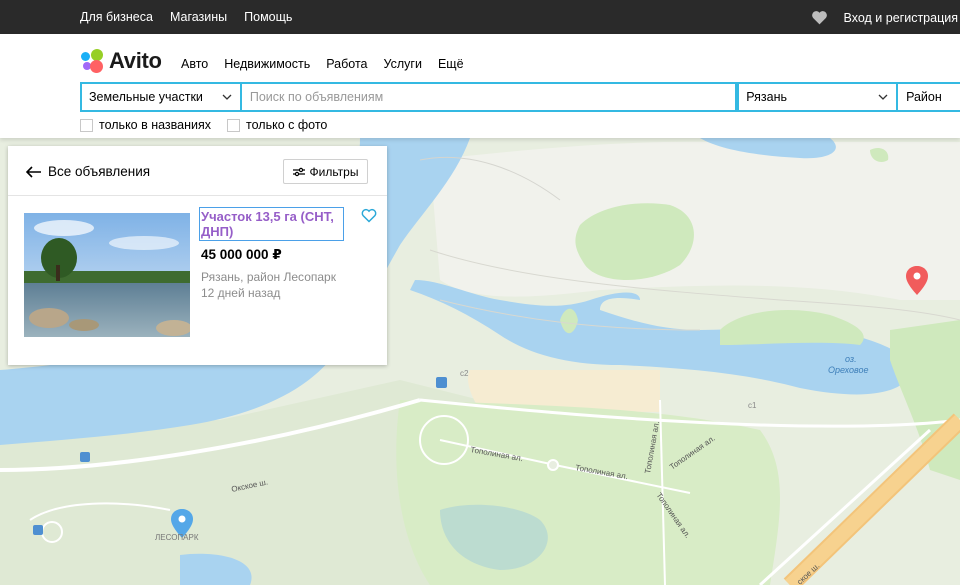 This screenshot has width=960, height=585. What do you see at coordinates (924, 97) in the screenshot?
I see `district-select-value: Район` at bounding box center [924, 97].